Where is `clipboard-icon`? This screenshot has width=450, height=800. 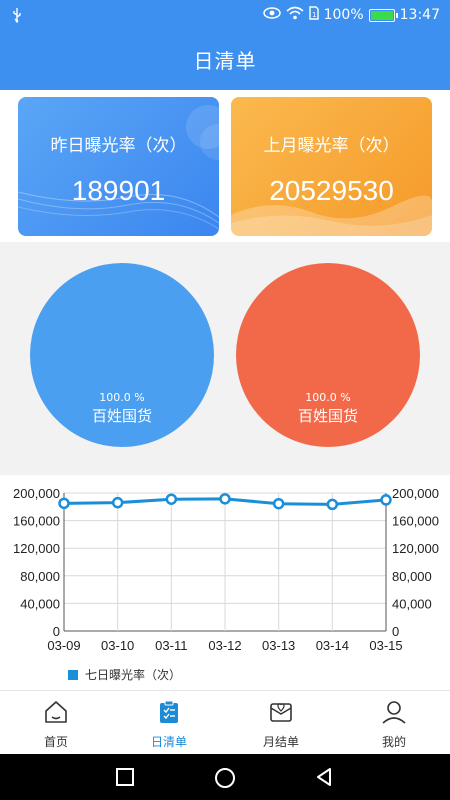 clipboard-icon is located at coordinates (169, 711).